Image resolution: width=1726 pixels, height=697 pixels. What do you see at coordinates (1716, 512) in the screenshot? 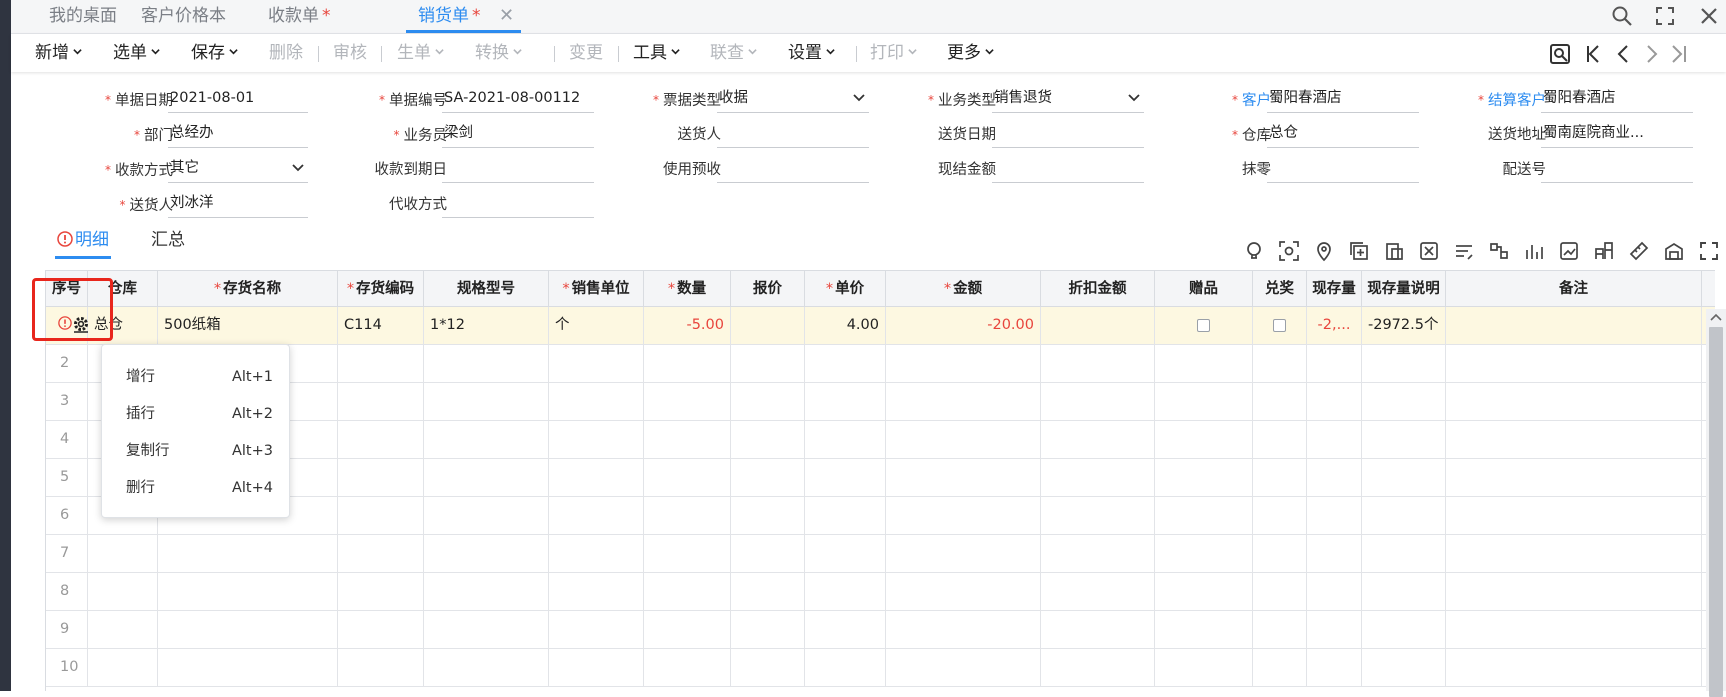
I see `scrollbar-thumb` at bounding box center [1716, 512].